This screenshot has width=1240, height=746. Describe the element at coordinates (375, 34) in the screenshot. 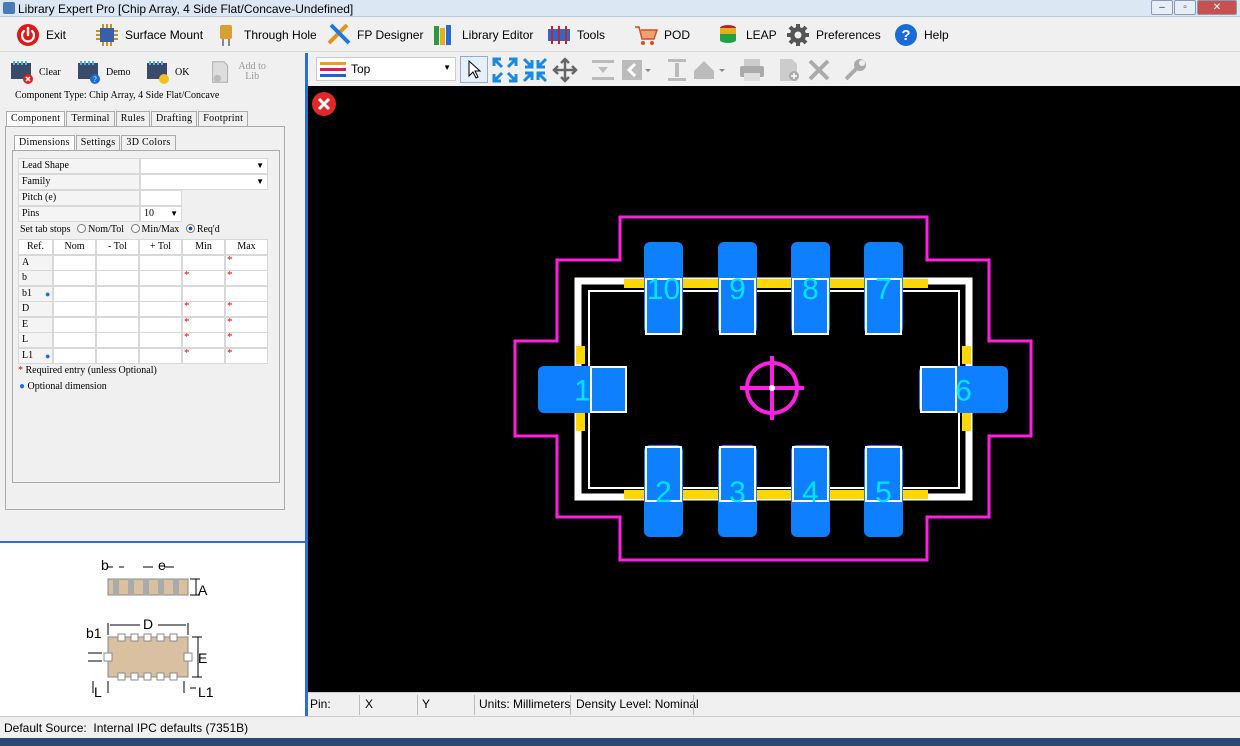

I see `fp-designer-button: FP Designer` at that location.